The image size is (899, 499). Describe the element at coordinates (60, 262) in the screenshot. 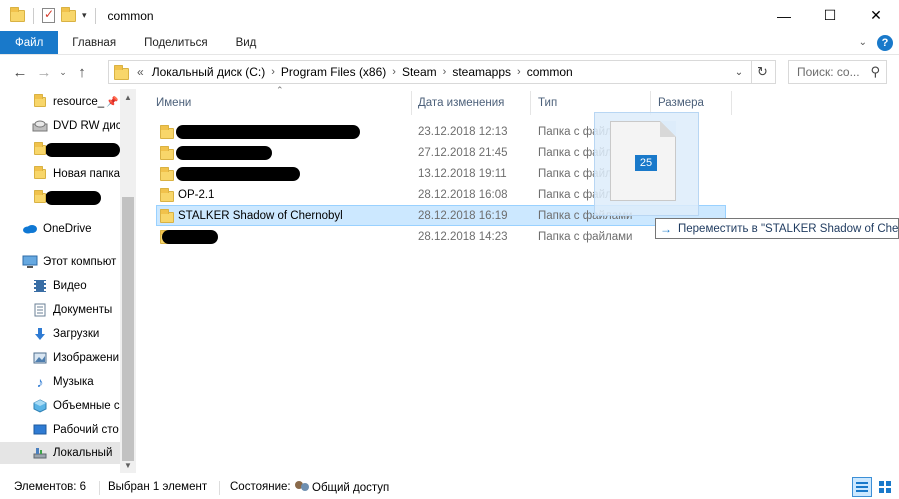

I see `sidebar-item-this-pc: Этот компьют` at that location.